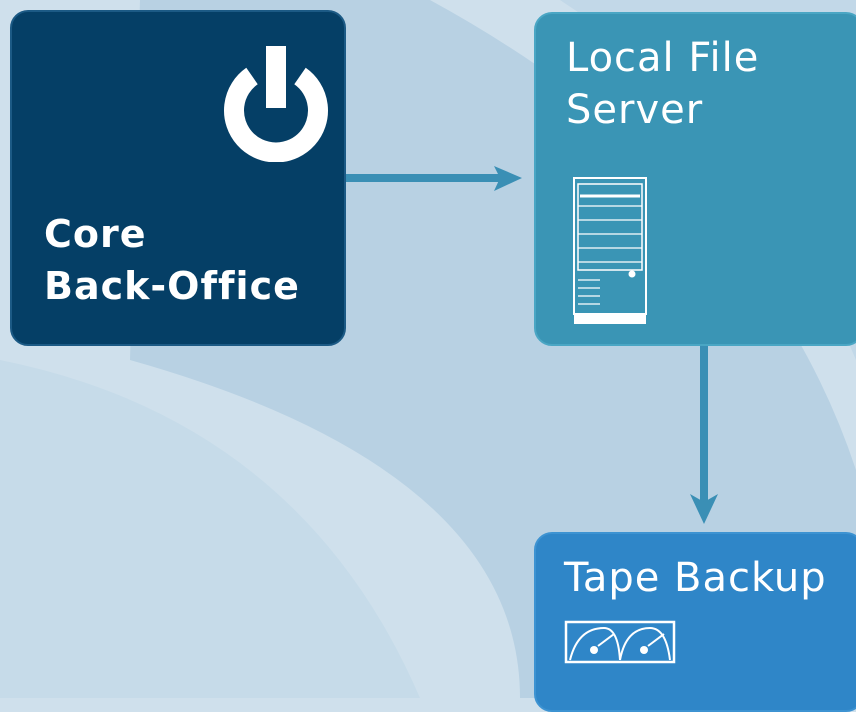 The width and height of the screenshot is (856, 712). I want to click on file-server-label: Local File Server, so click(711, 84).